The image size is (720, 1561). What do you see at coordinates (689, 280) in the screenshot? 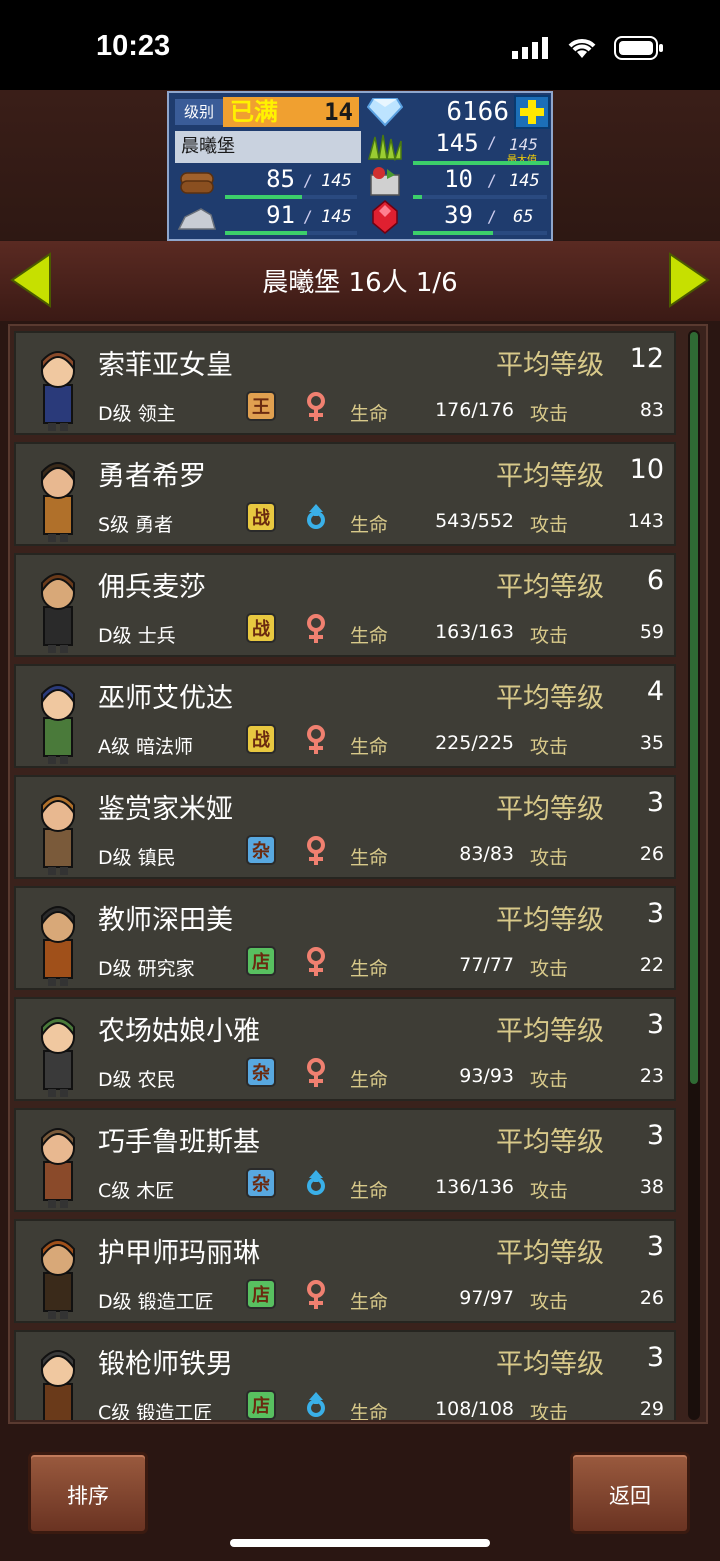
I see `next-page-arrow-icon` at bounding box center [689, 280].